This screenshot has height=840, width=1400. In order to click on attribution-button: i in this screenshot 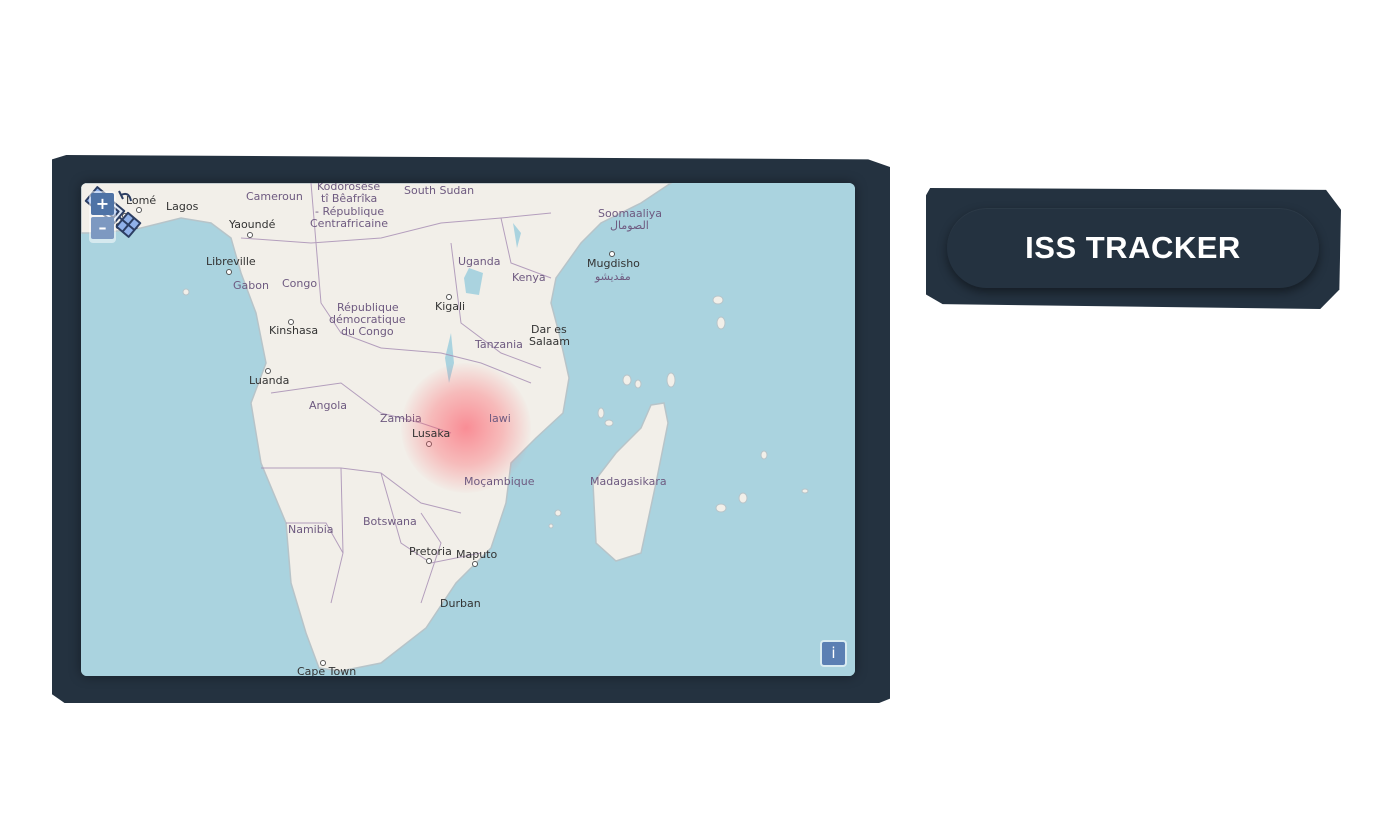, I will do `click(833, 653)`.